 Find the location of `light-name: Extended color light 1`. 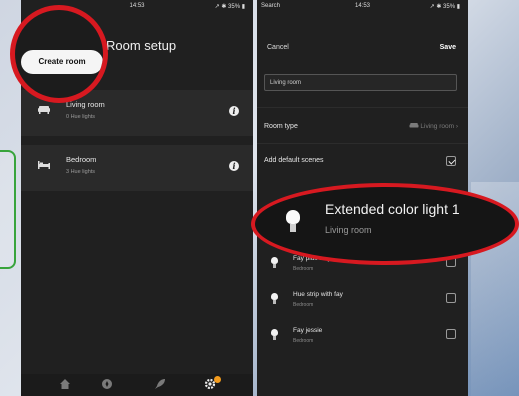

light-name: Extended color light 1 is located at coordinates (392, 209).